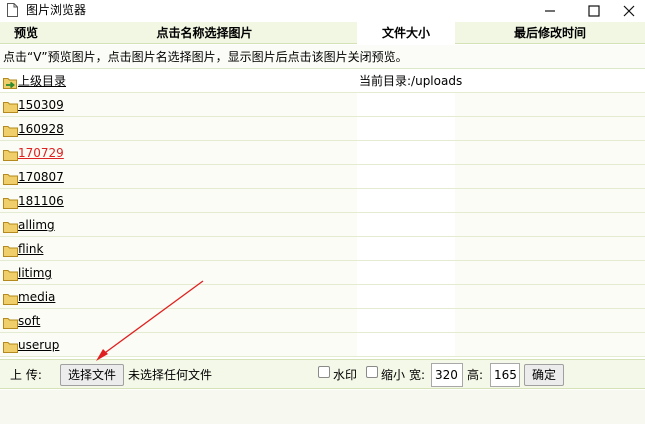  Describe the element at coordinates (92, 375) in the screenshot. I see `choose-file-button: 选择文件` at that location.